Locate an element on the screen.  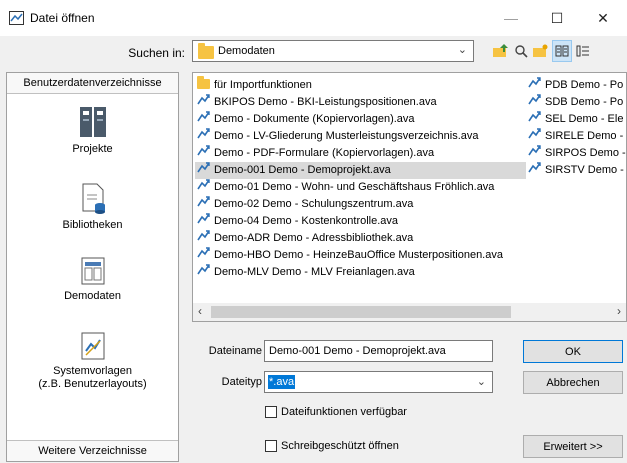
filetype-dropdown: *.ava ⌄ is located at coordinates (378, 382).